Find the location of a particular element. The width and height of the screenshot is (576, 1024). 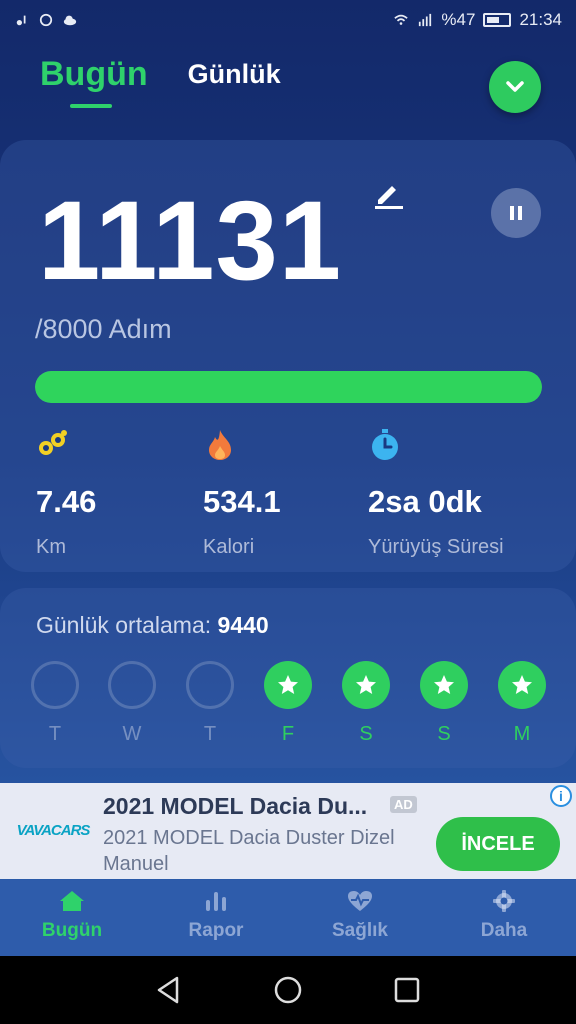

day-5: S is located at coordinates (444, 703).